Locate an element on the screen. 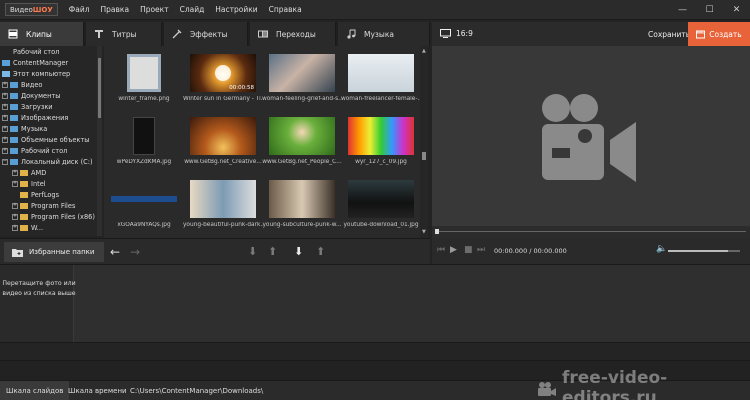 The height and width of the screenshot is (400, 750). move-down-icon: ⬇ is located at coordinates (252, 251).